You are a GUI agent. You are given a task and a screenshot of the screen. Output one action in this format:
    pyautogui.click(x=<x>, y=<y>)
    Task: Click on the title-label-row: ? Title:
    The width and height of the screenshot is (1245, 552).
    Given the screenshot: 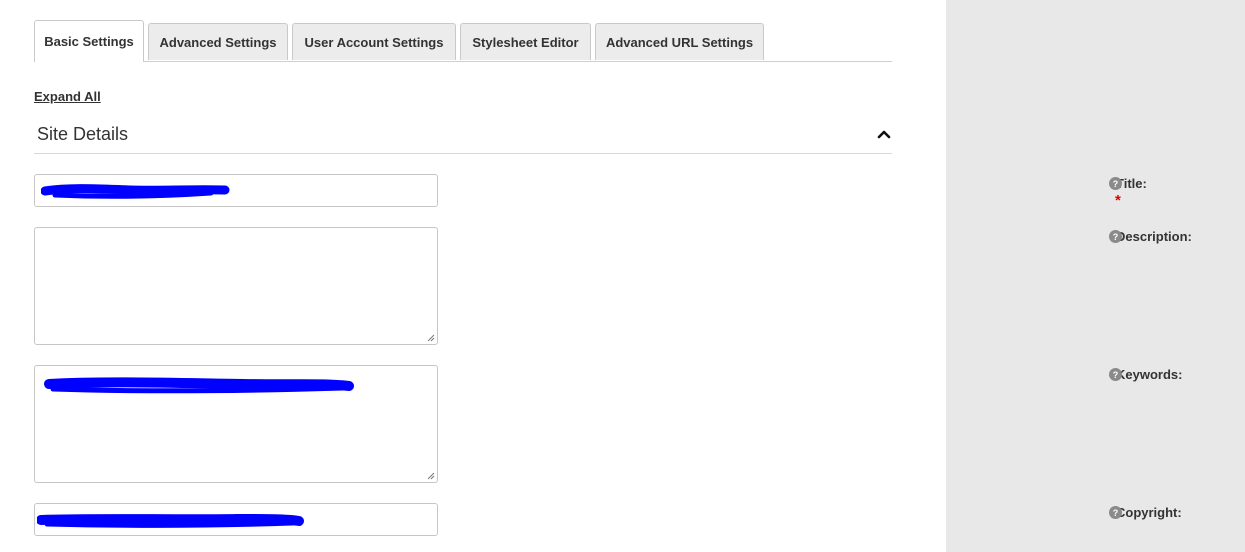 What is the action you would take?
    pyautogui.click(x=1128, y=183)
    